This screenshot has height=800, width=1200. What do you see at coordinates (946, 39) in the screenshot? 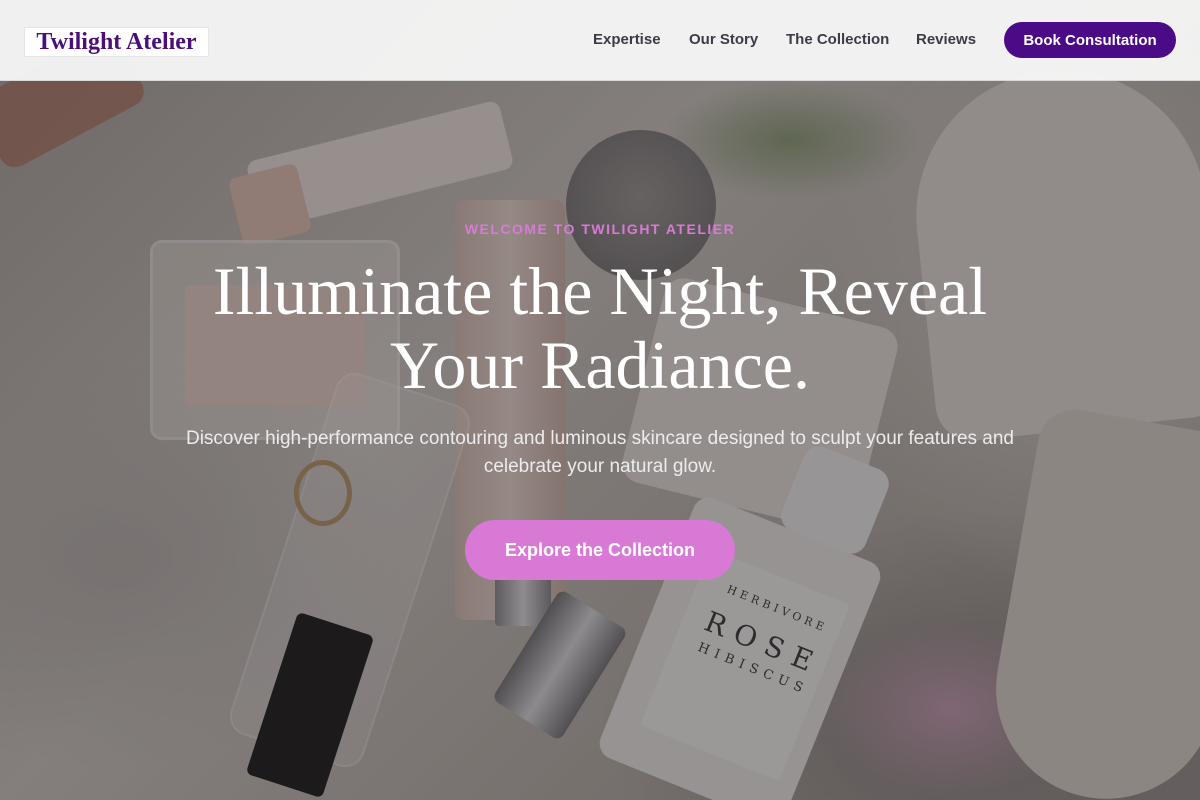
I see `nav-link-reviews: Reviews` at bounding box center [946, 39].